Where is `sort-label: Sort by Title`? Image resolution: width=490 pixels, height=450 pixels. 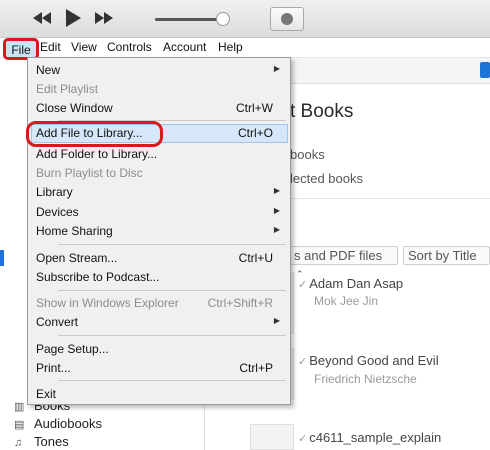 sort-label: Sort by Title is located at coordinates (442, 255).